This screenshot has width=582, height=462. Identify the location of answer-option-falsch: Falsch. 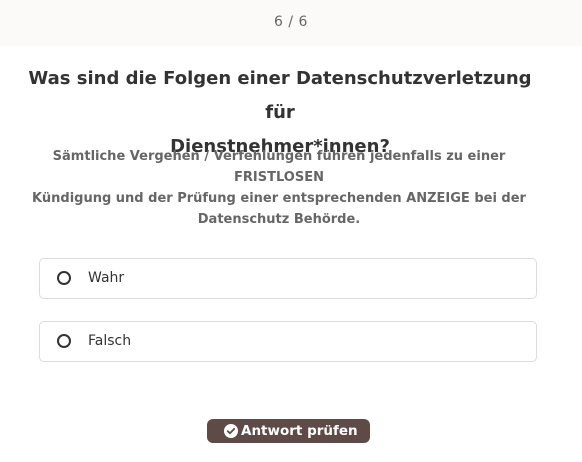
(288, 341).